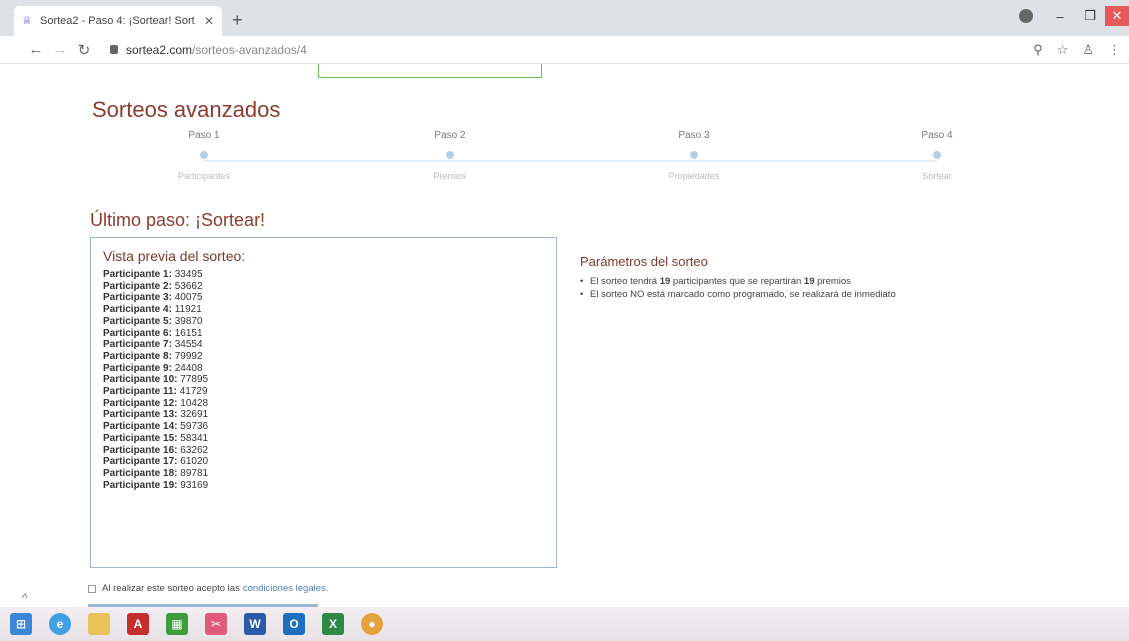  Describe the element at coordinates (450, 176) in the screenshot. I see `step-sublabel: Premios` at that location.